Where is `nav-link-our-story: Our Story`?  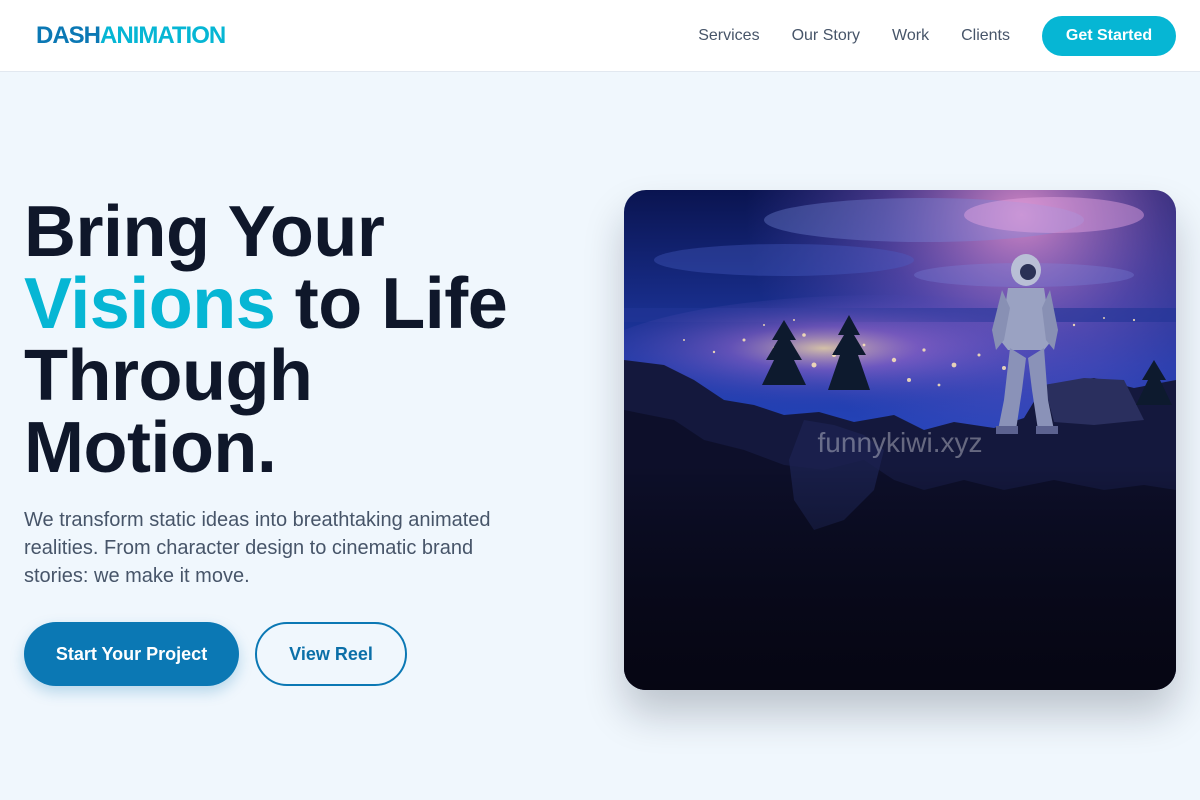 nav-link-our-story: Our Story is located at coordinates (826, 36).